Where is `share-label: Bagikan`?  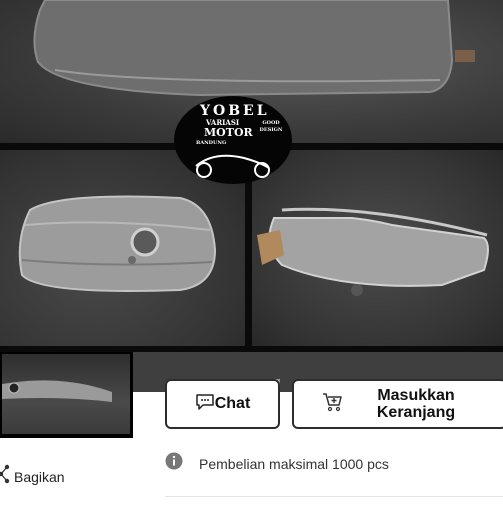 share-label: Bagikan is located at coordinates (39, 476).